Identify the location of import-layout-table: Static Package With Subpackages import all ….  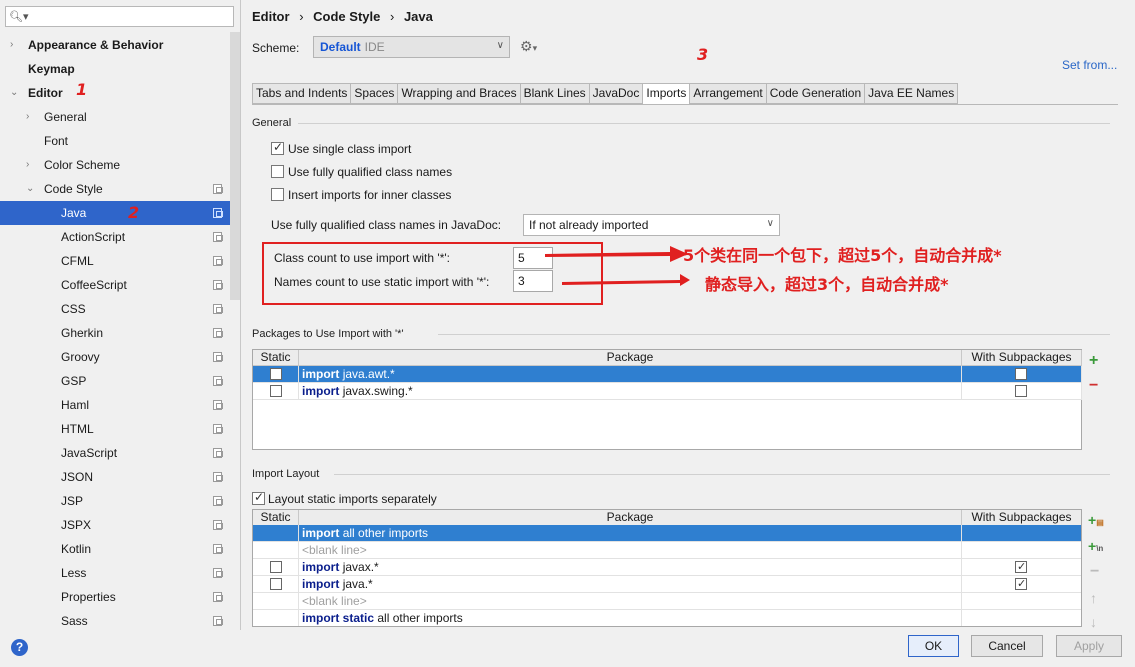
(667, 568).